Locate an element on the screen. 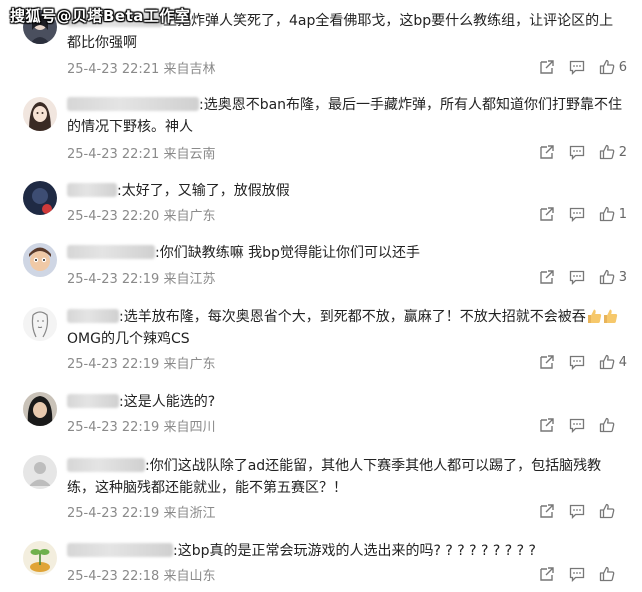  comment-meta: 25-4-23 22:21 来自吉林 6 is located at coordinates (347, 68).